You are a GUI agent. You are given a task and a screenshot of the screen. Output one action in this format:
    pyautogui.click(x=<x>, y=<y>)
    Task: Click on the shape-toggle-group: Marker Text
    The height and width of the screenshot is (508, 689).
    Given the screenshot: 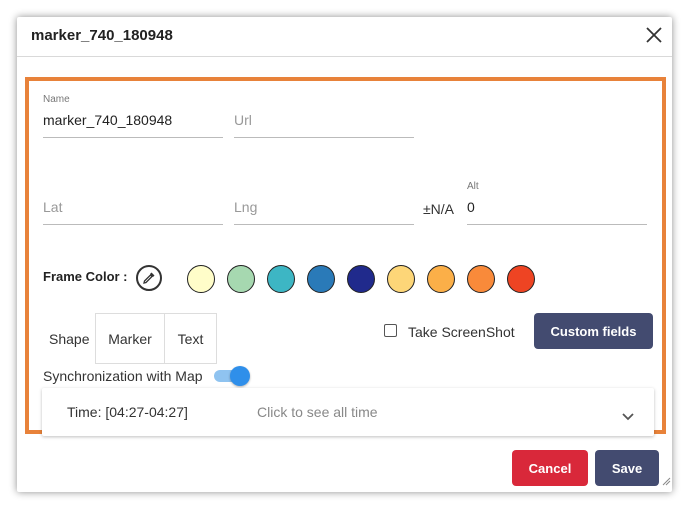 What is the action you would take?
    pyautogui.click(x=156, y=338)
    